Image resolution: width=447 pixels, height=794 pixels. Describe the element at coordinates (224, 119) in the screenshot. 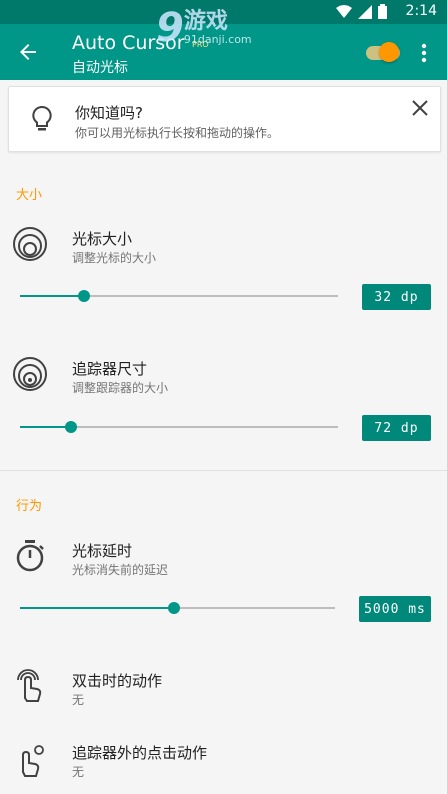

I see `tip-card: 你知道吗? 你可以用光标执行长按和拖动的操作。` at that location.